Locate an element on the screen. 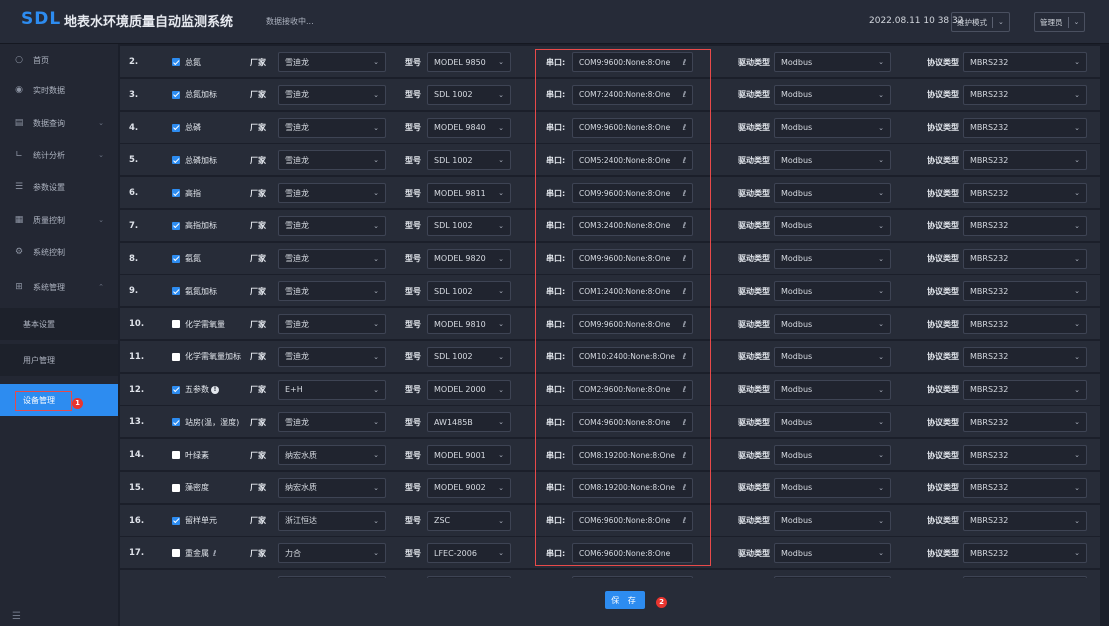 The height and width of the screenshot is (626, 1109). model-select: MODEL 9850 ⌄ is located at coordinates (469, 62).